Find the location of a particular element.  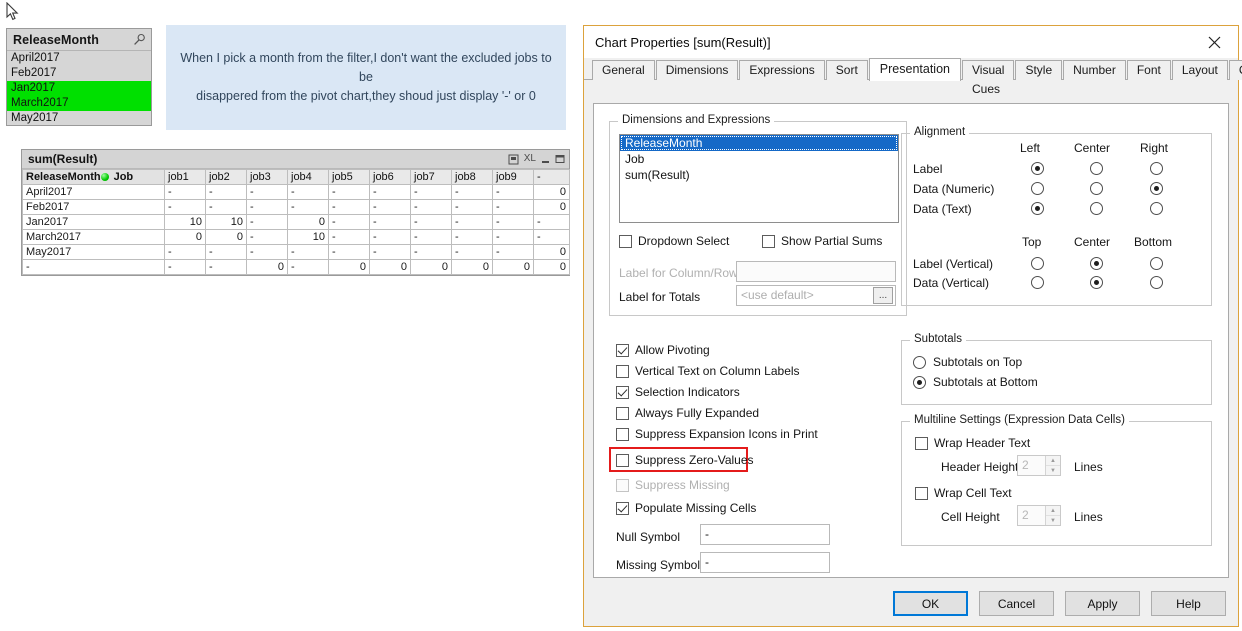

tab-general: General is located at coordinates (623, 70).